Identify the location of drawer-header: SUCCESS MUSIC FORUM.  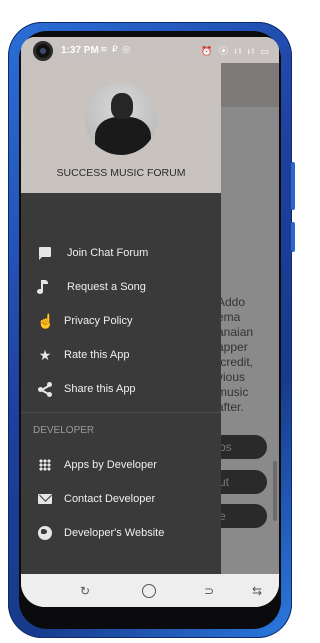
(121, 128).